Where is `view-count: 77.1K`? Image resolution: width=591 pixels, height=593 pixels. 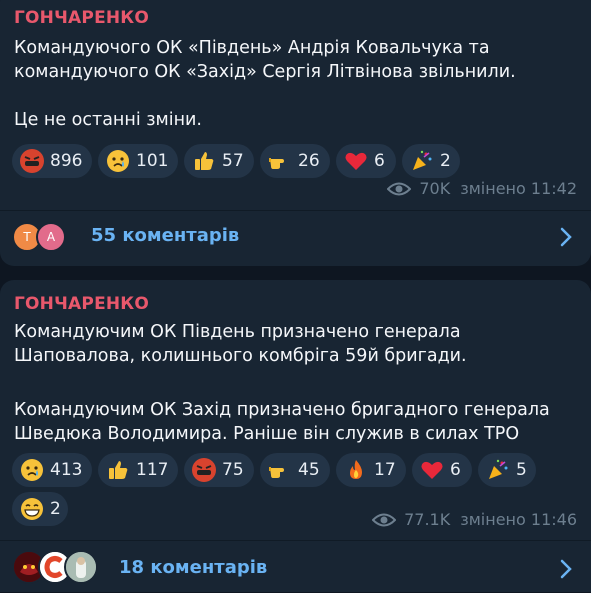
view-count: 77.1K is located at coordinates (427, 519).